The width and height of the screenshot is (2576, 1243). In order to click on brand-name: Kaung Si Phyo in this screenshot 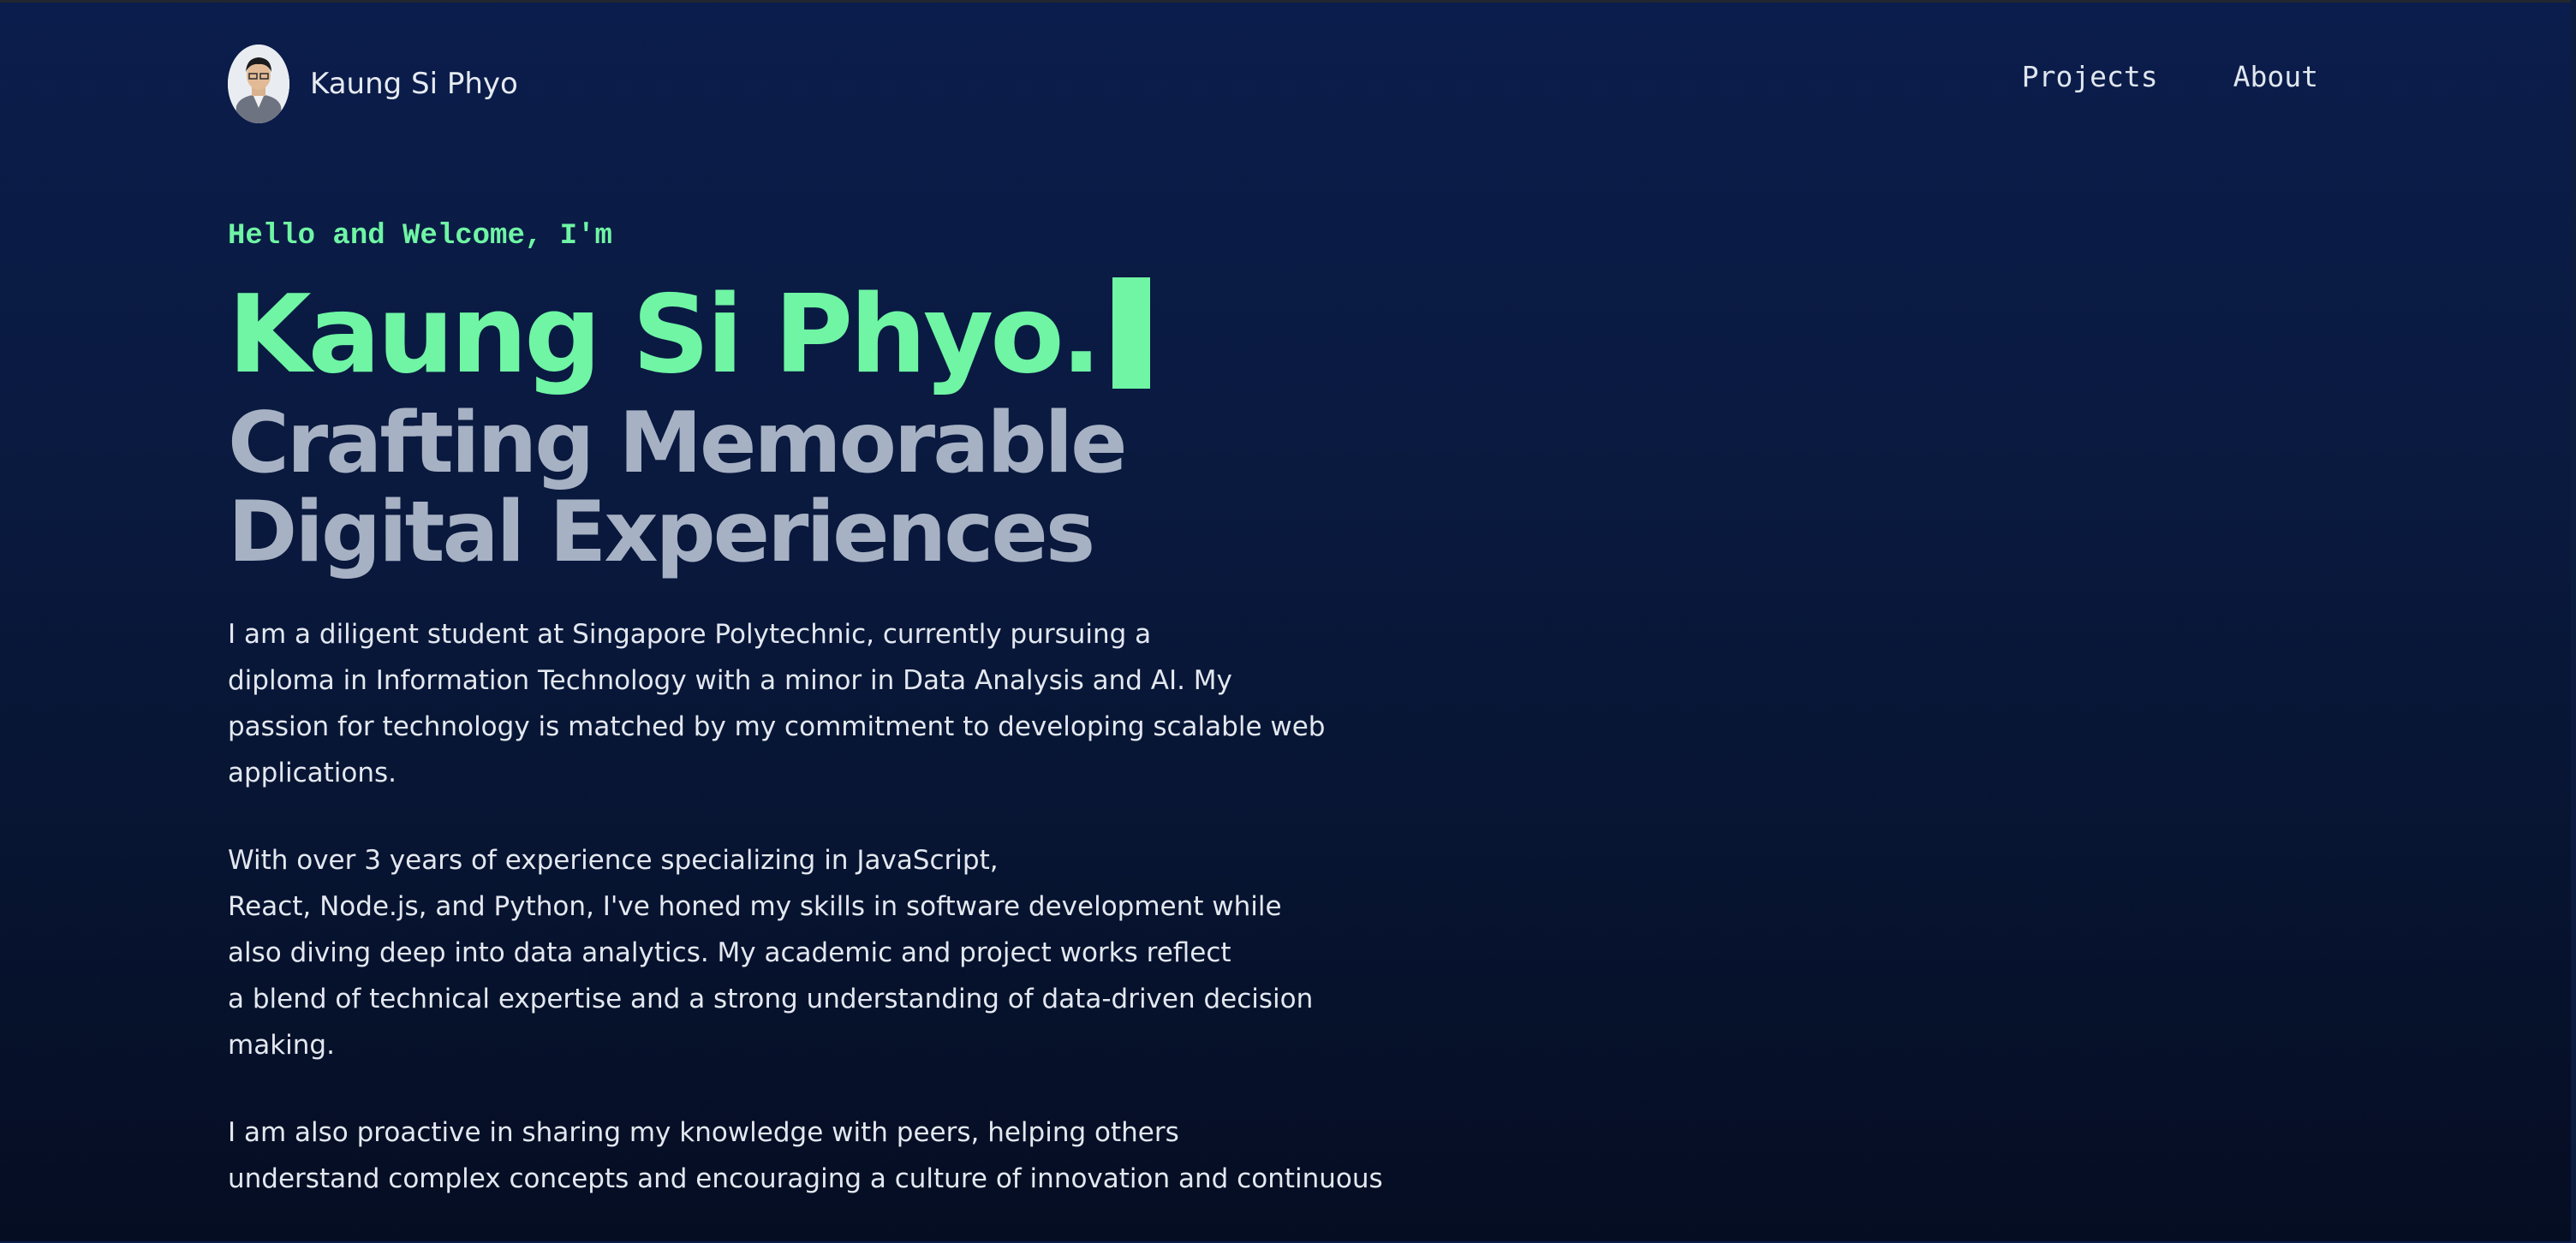, I will do `click(414, 84)`.